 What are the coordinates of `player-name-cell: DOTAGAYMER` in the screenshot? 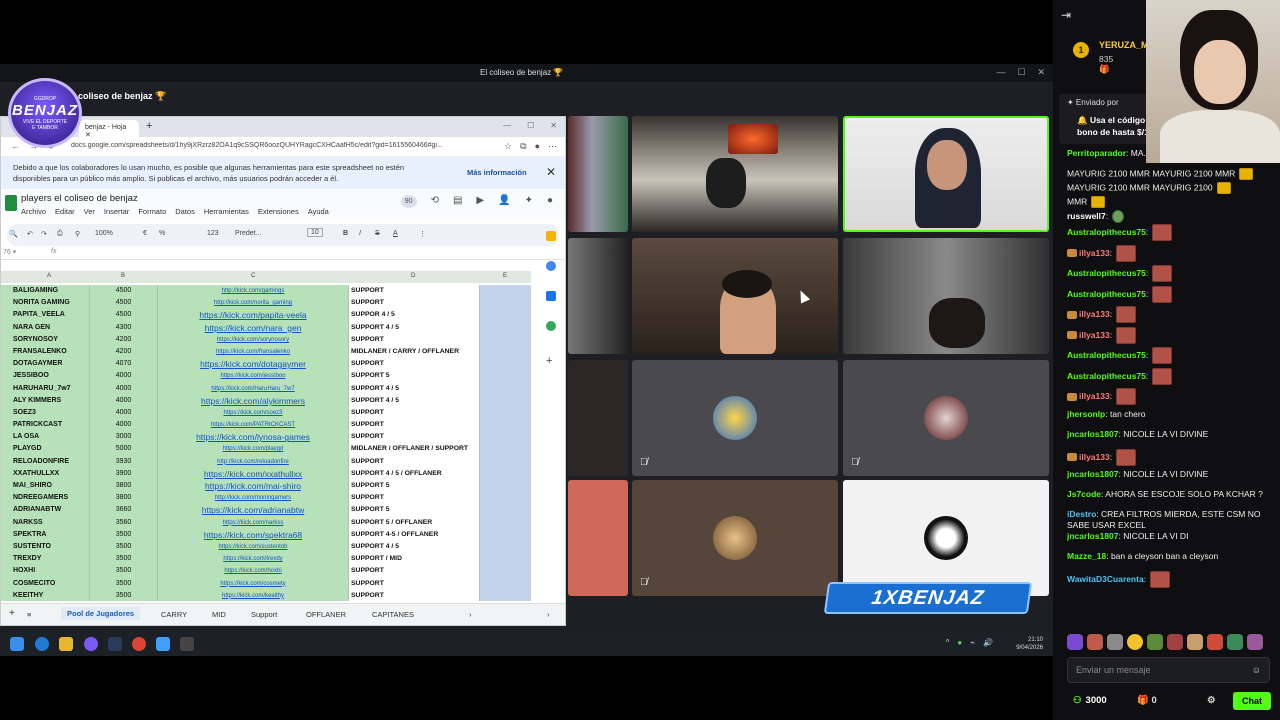 It's located at (45, 364).